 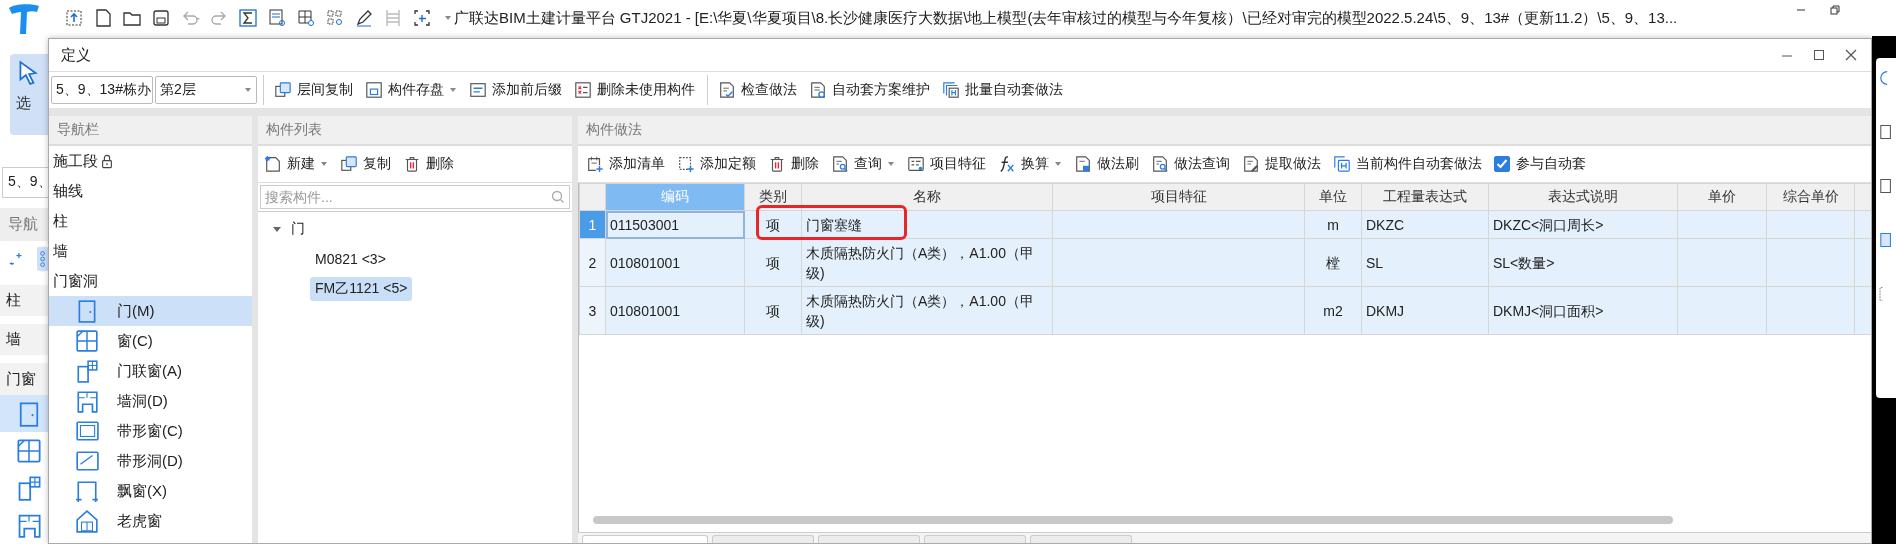 I want to click on toolbar-button: 添加清单, so click(x=625, y=164).